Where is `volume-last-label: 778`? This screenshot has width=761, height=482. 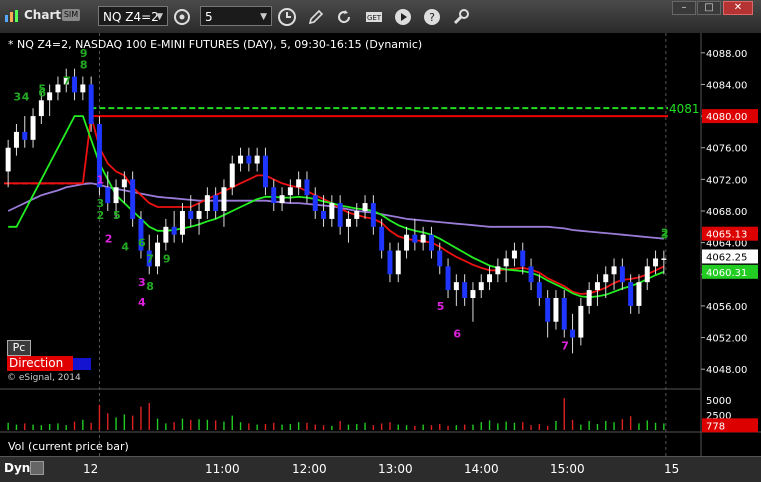
volume-last-label: 778 is located at coordinates (715, 426).